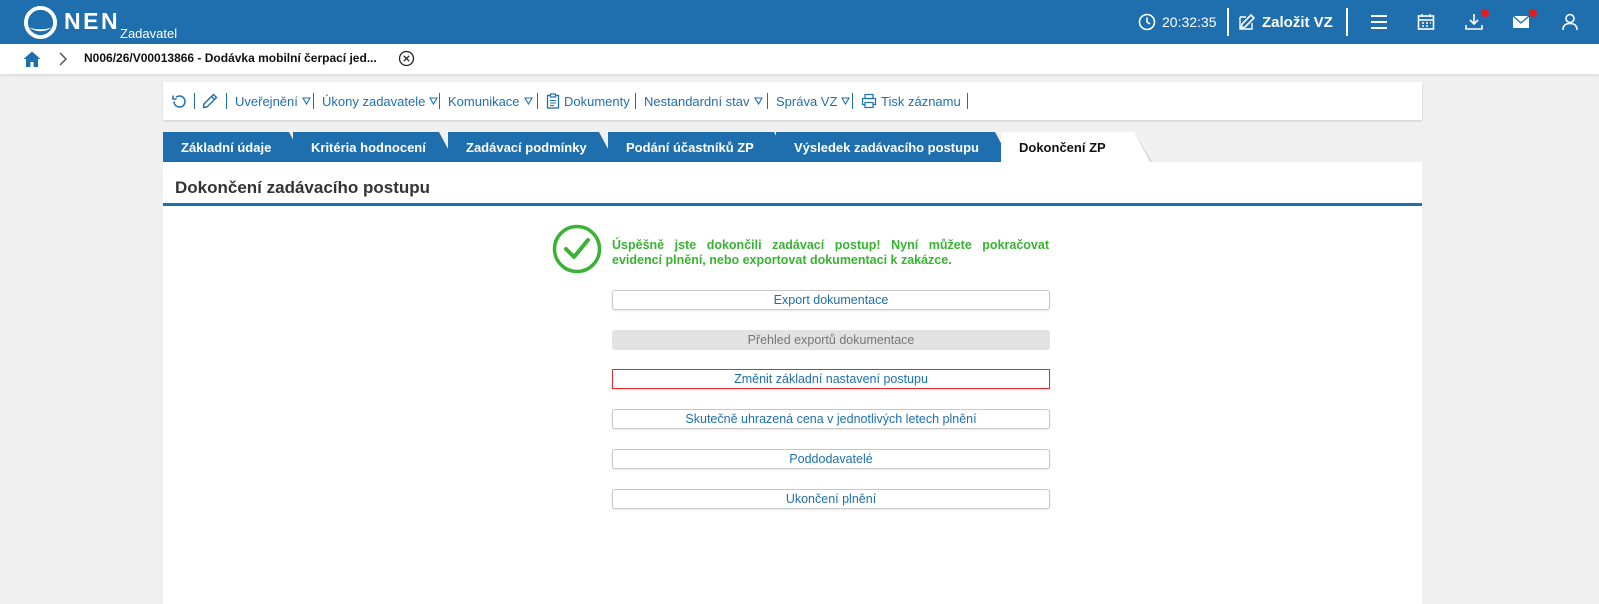 This screenshot has width=1599, height=604. Describe the element at coordinates (63, 59) in the screenshot. I see `chevron-right-icon` at that location.